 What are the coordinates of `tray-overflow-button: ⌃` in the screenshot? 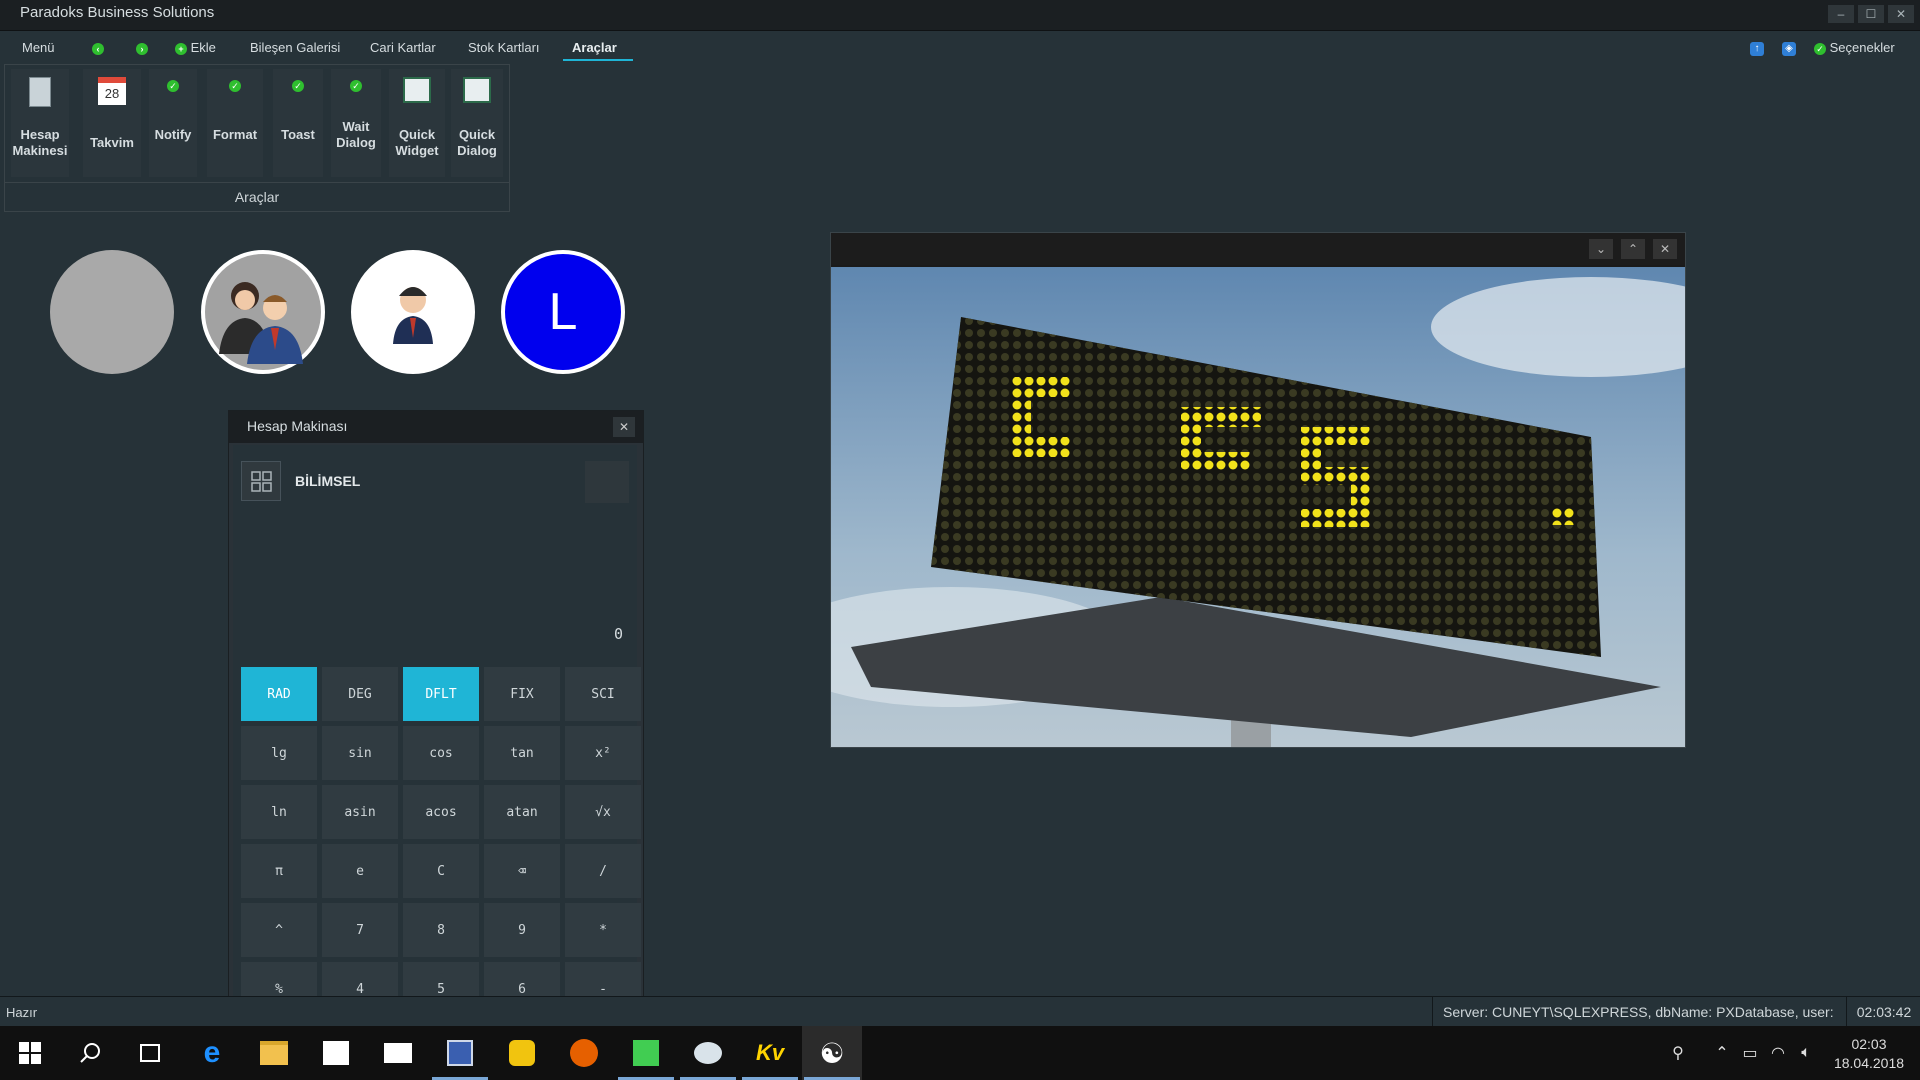 It's located at (1722, 1053).